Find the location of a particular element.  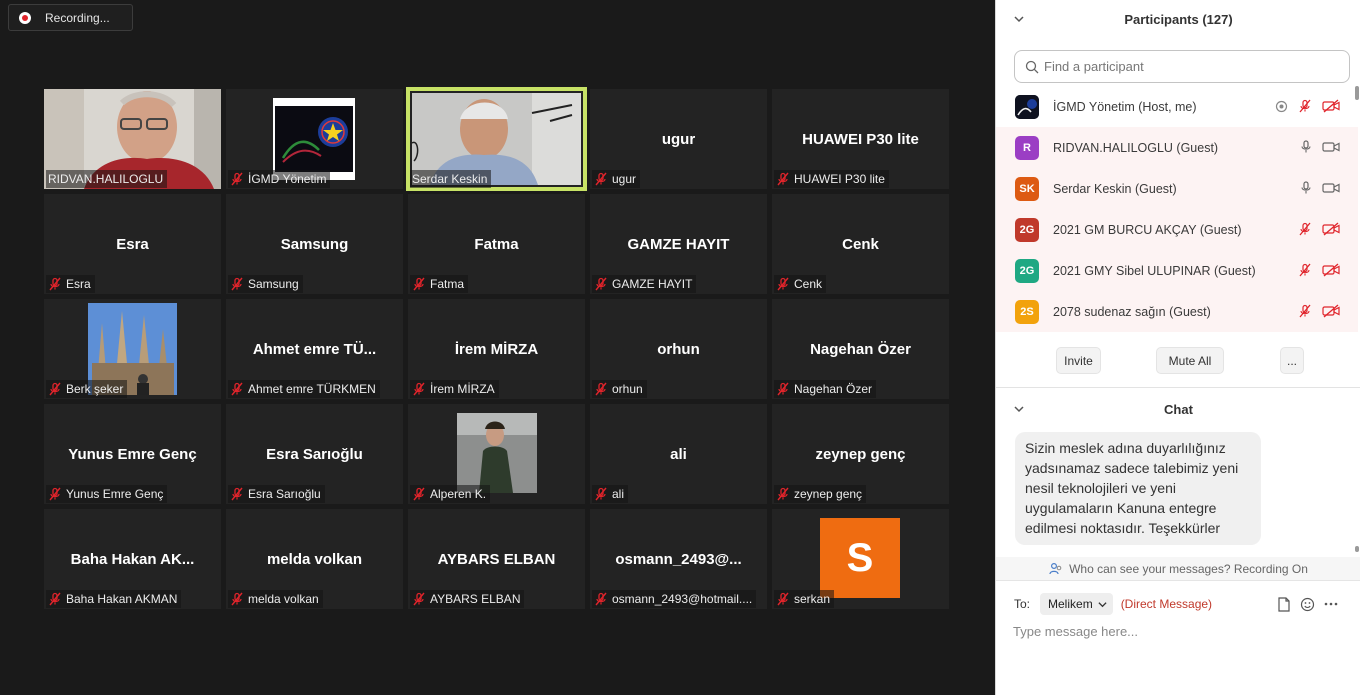

tile-name: ali is located at coordinates (678, 454).